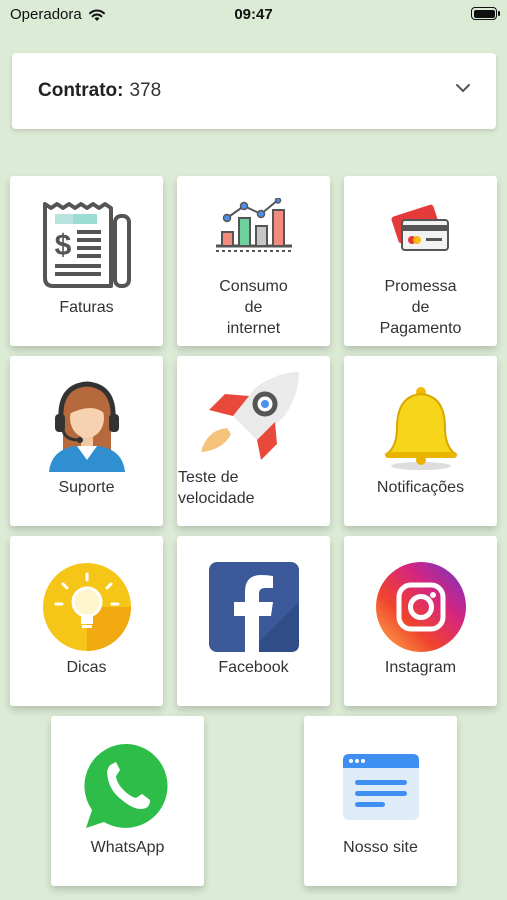 Image resolution: width=507 pixels, height=900 pixels. Describe the element at coordinates (420, 487) in the screenshot. I see `tile-label: Notificações` at that location.